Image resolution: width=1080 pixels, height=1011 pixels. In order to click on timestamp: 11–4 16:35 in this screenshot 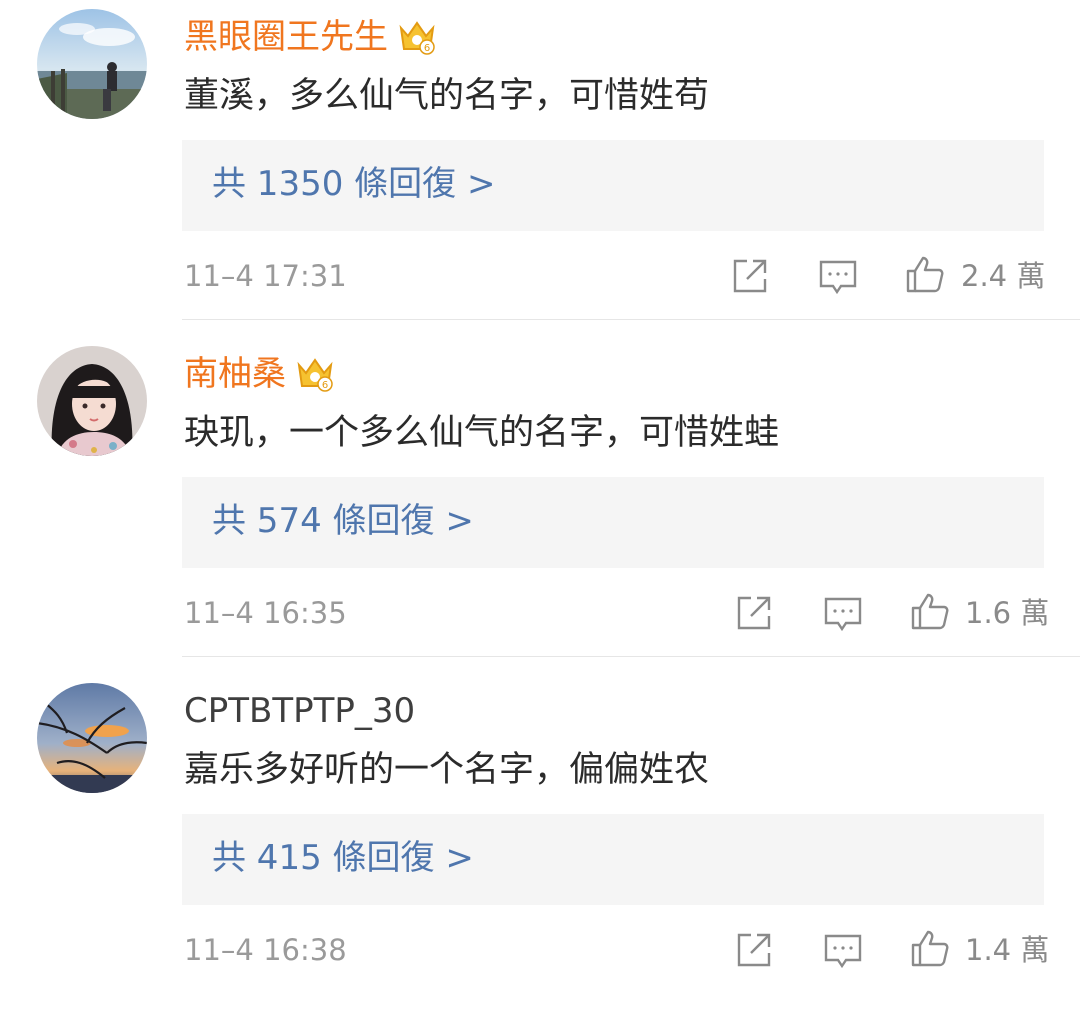, I will do `click(265, 613)`.